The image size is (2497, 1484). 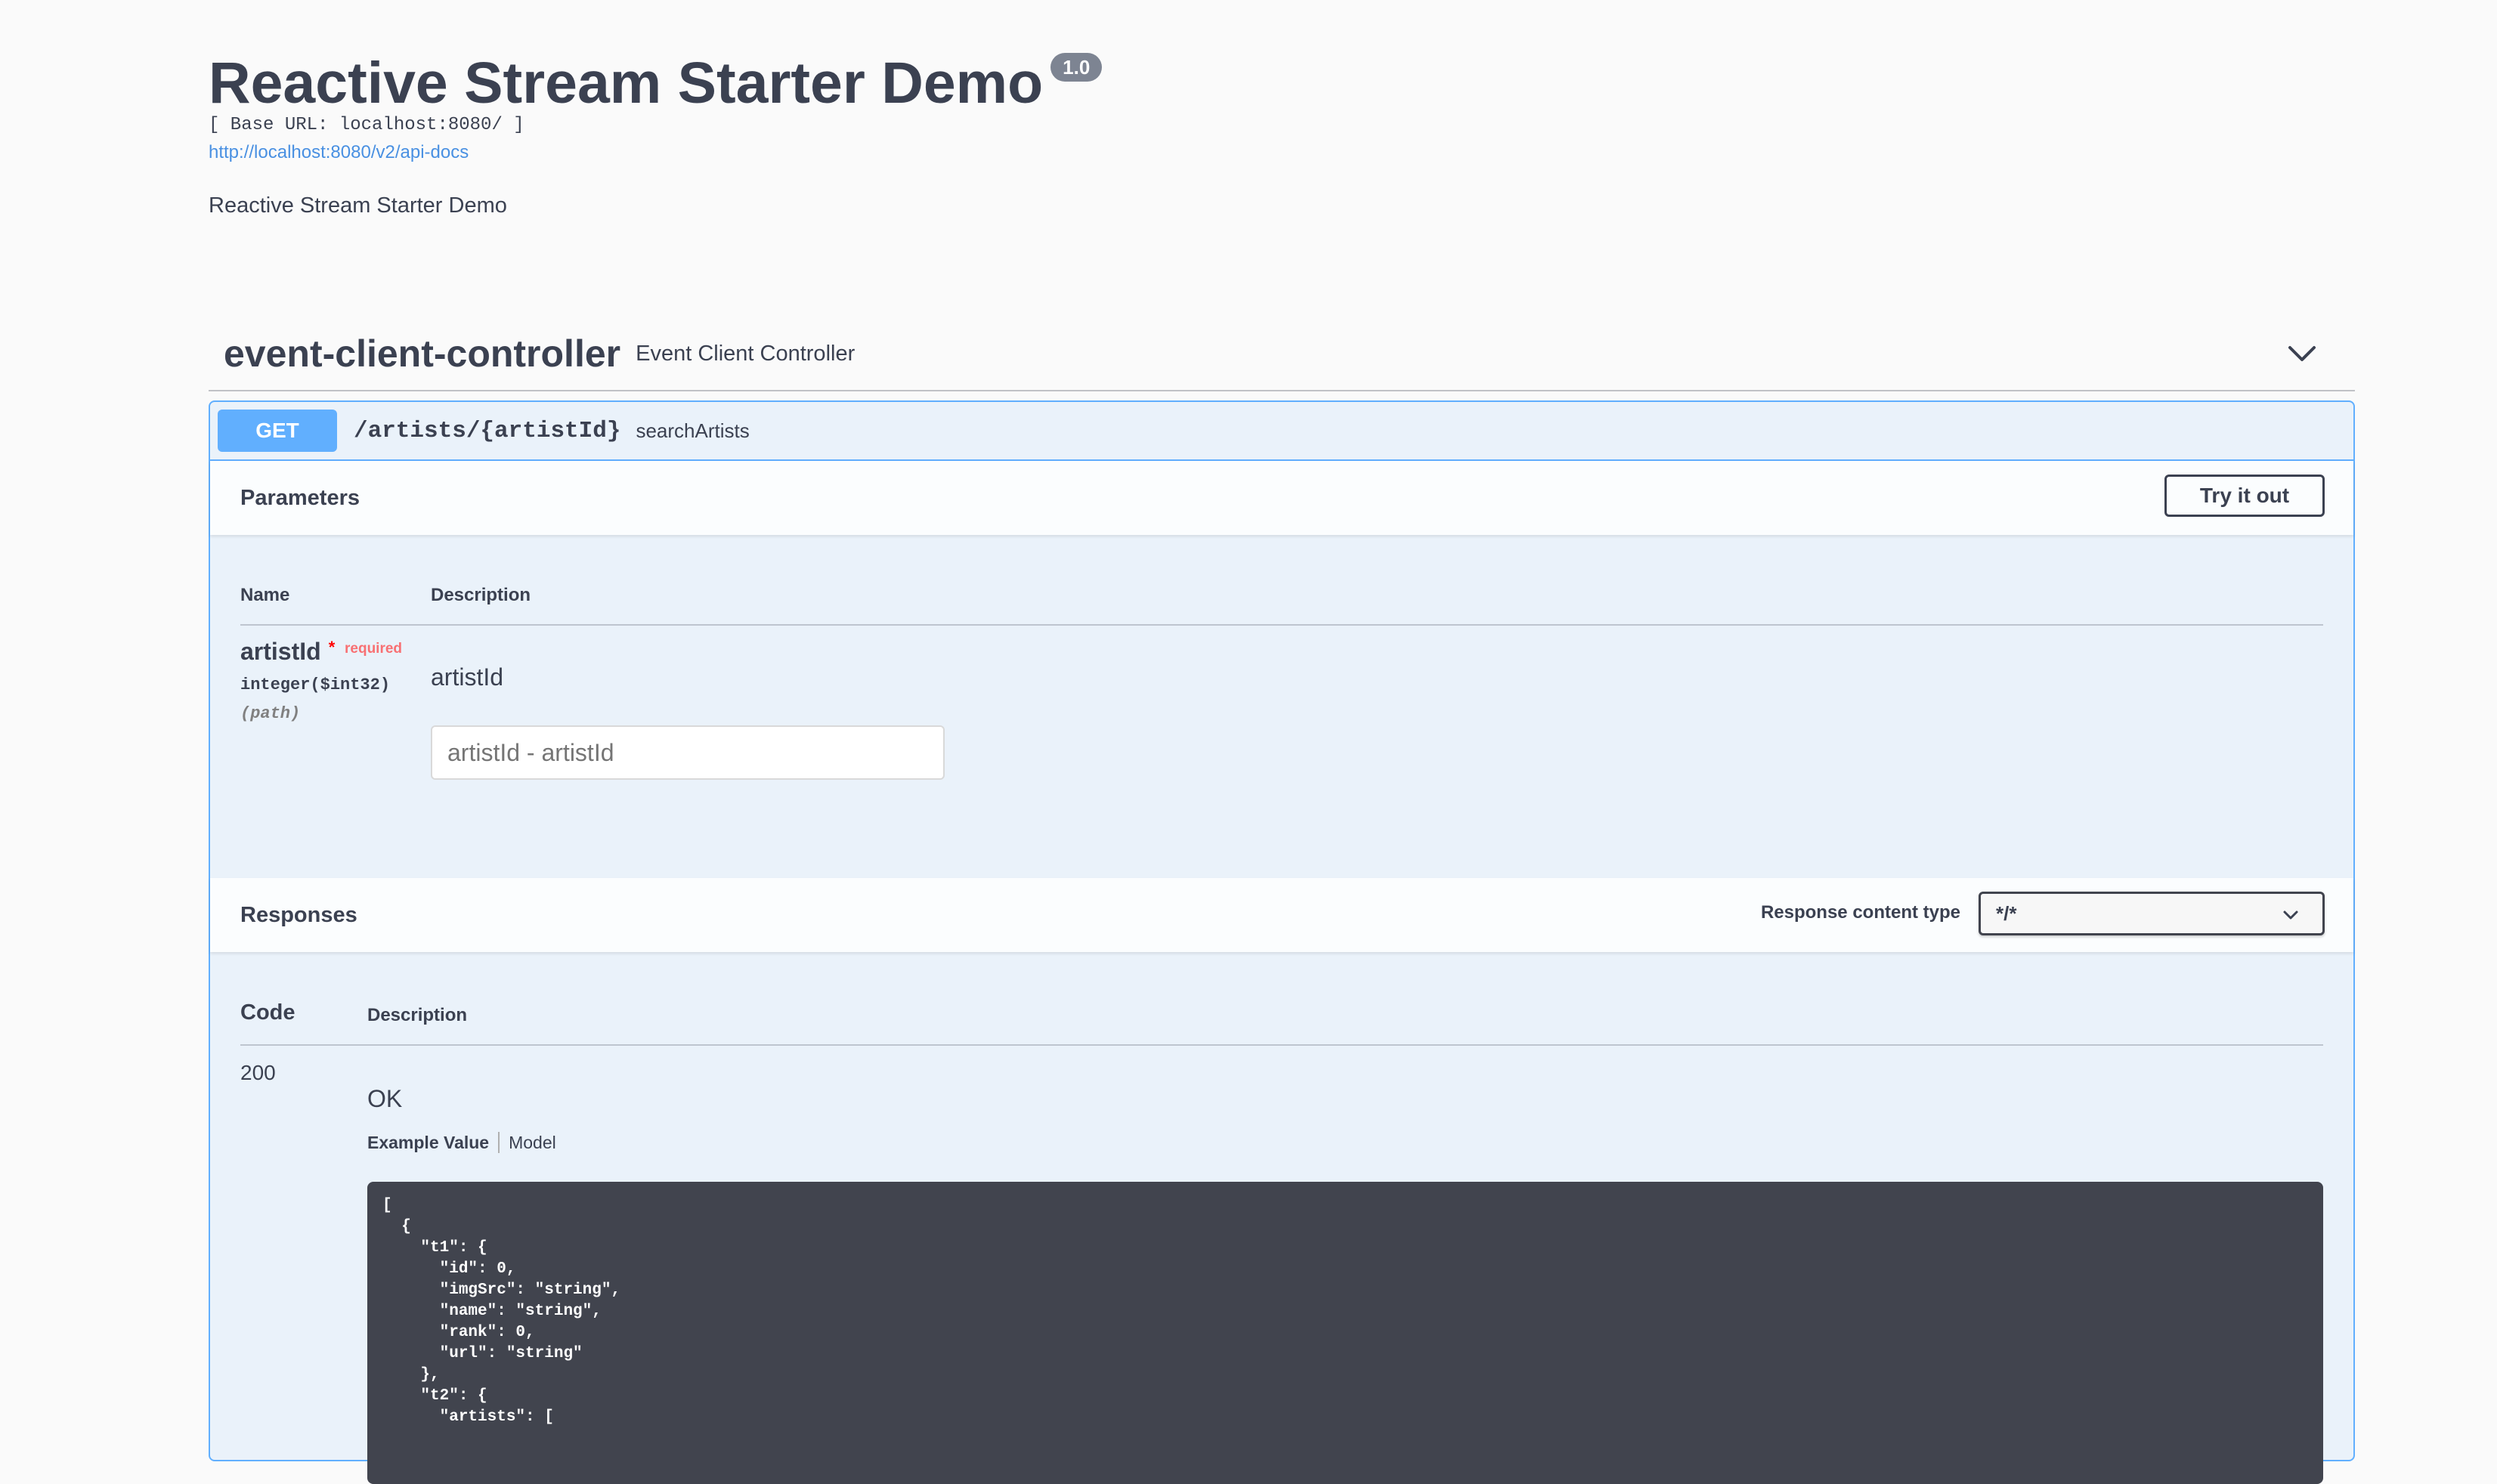 What do you see at coordinates (366, 125) in the screenshot?
I see `base-url: [ Base URL: localhost:8080/ ]` at bounding box center [366, 125].